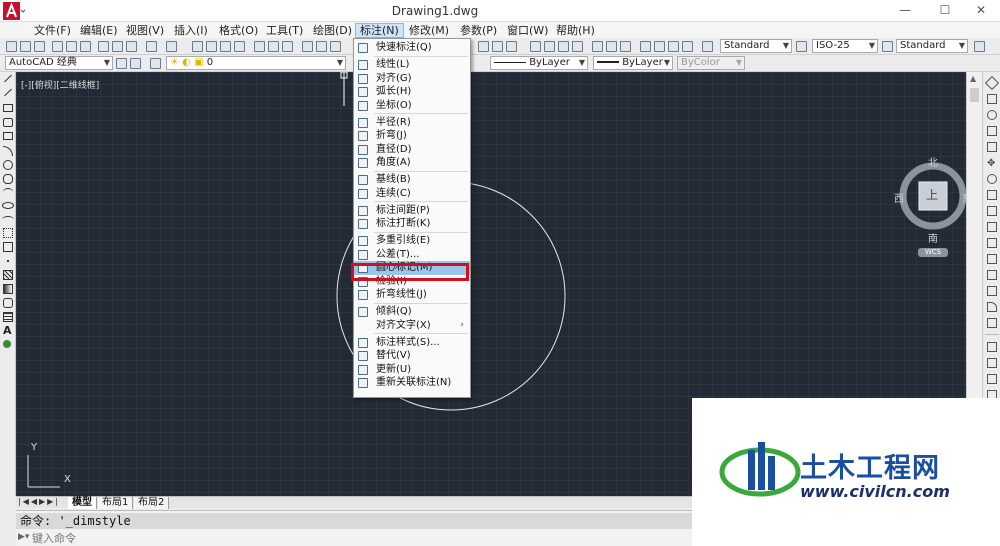 The width and height of the screenshot is (1000, 546). I want to click on dim-menu-item: 对齐(G), so click(412, 79).